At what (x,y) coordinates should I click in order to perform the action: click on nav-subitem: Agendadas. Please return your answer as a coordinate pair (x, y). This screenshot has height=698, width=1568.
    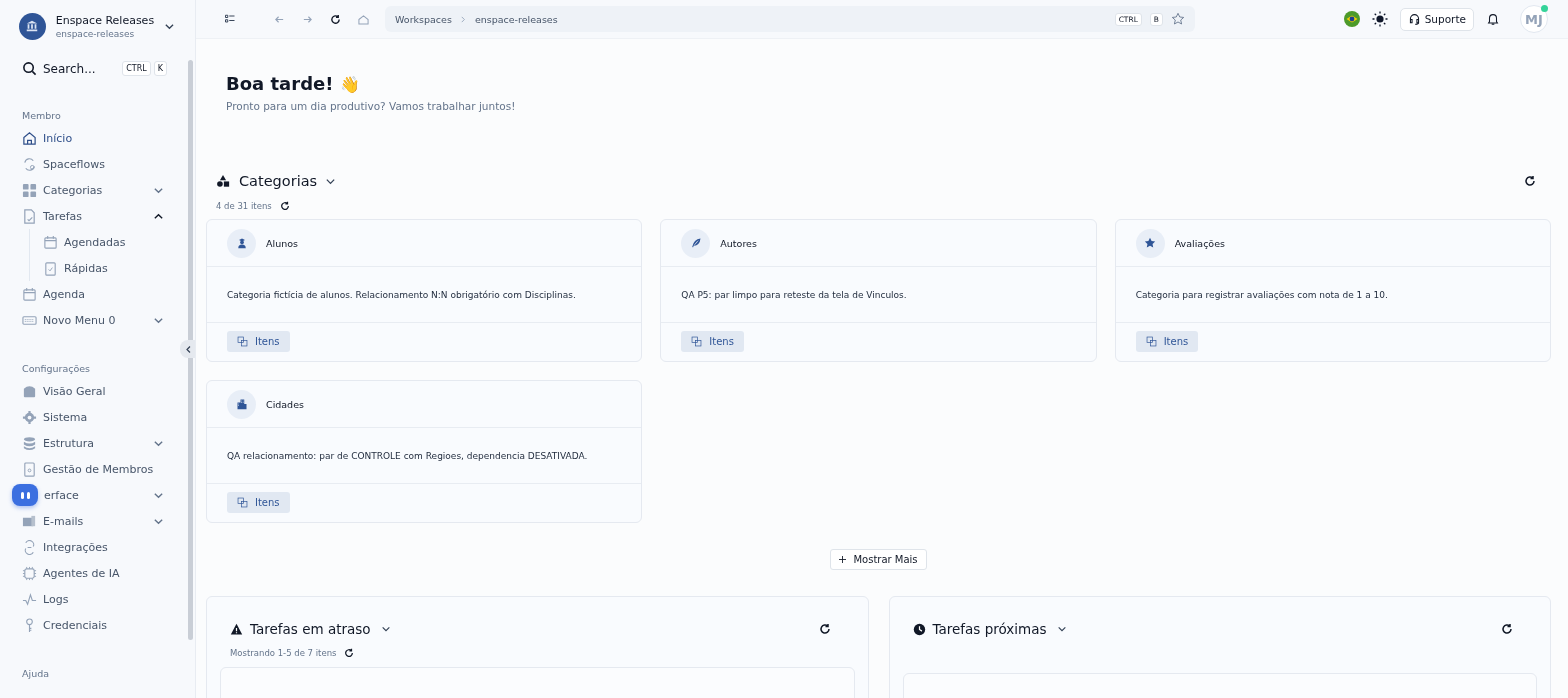
    Looking at the image, I should click on (104, 242).